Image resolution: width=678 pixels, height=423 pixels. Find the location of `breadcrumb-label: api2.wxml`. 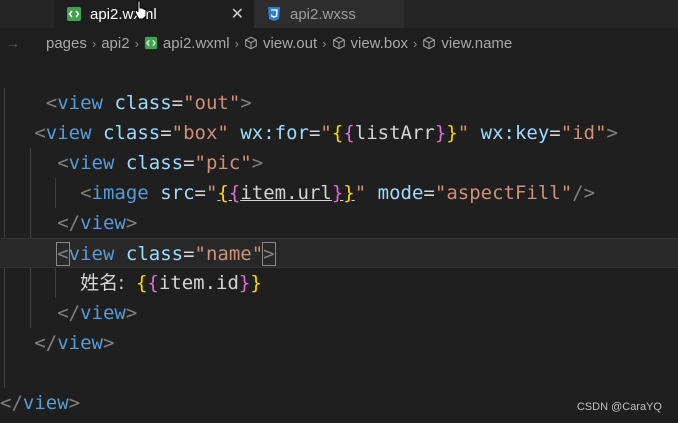

breadcrumb-label: api2.wxml is located at coordinates (196, 43).